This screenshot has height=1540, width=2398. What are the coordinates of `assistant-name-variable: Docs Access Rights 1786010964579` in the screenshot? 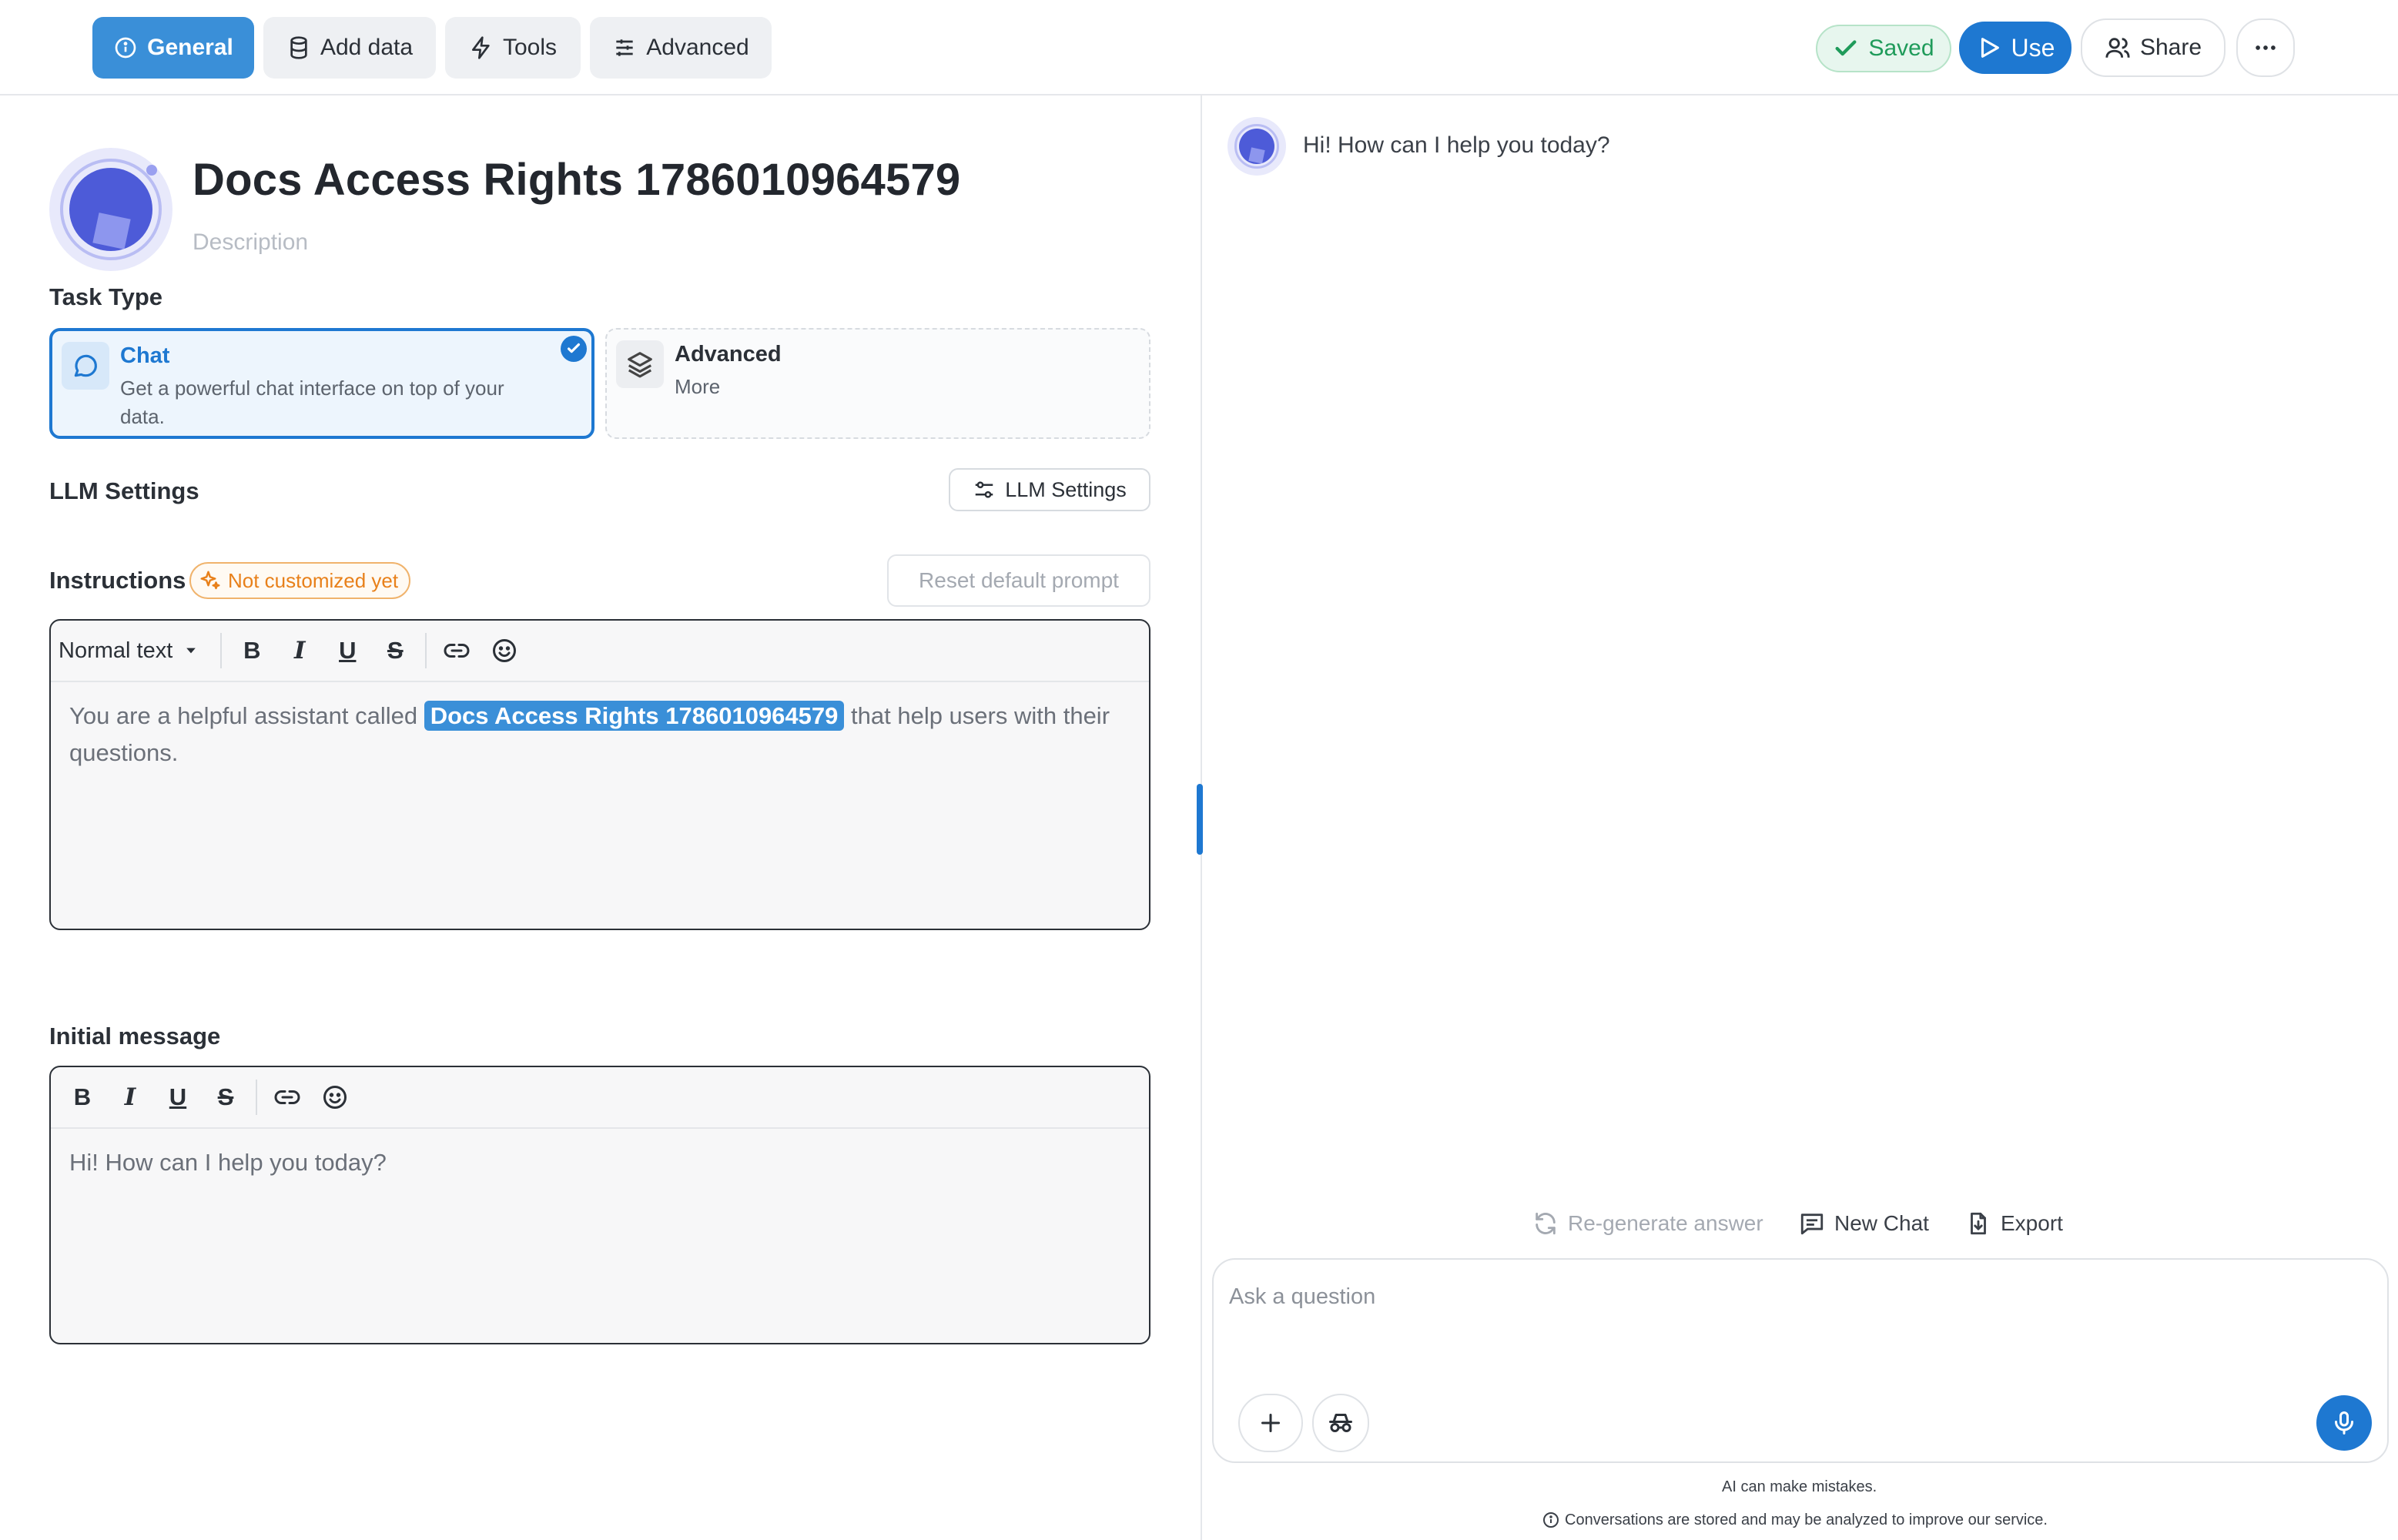 It's located at (635, 716).